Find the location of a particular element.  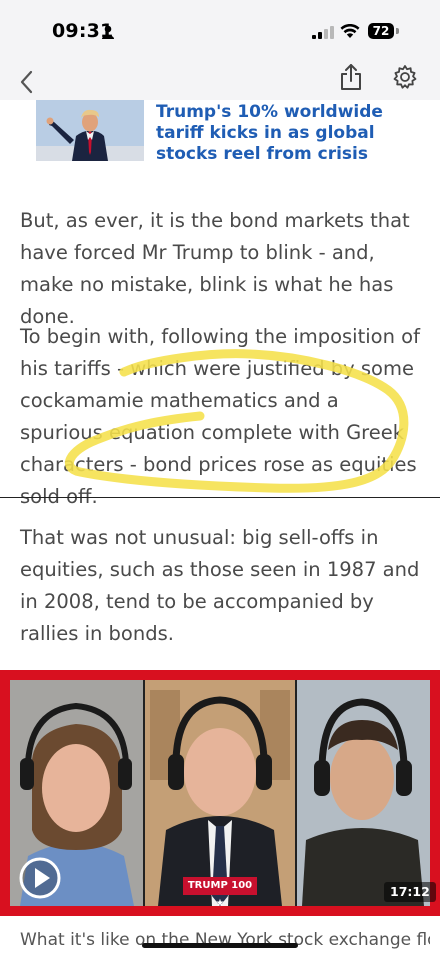

status-bar: 09:31 72 is located at coordinates (220, 31).